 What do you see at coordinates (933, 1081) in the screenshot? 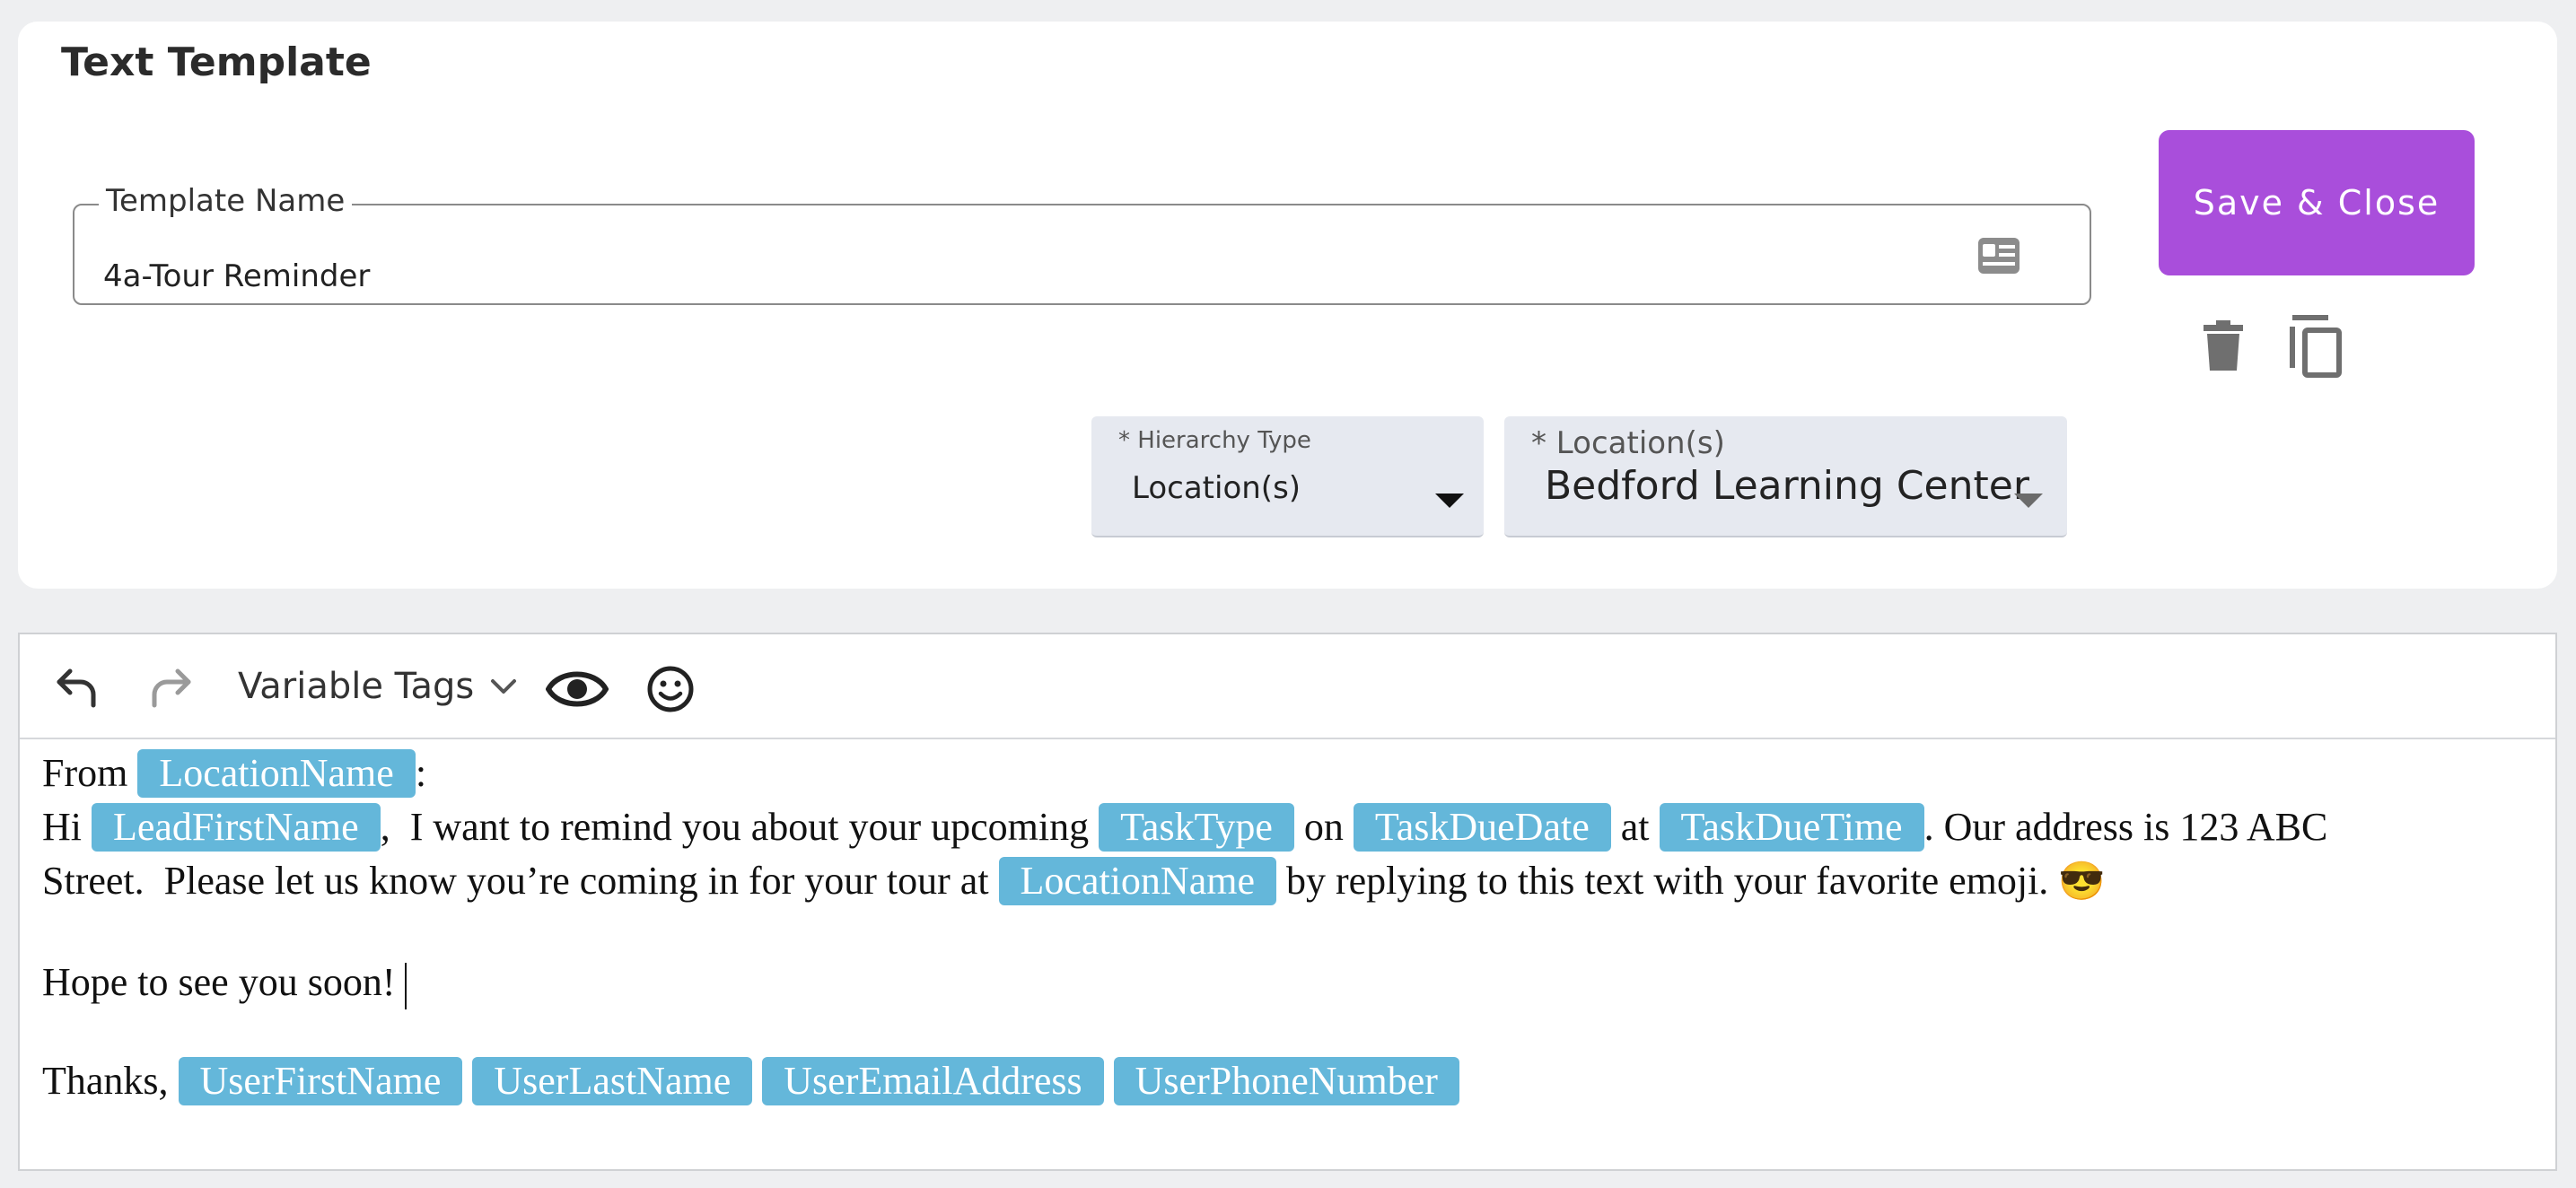
I see `variable-tag: UserEmailAddress` at bounding box center [933, 1081].